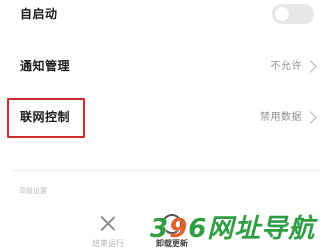 This screenshot has height=252, width=320. I want to click on watermark-text: 网址导航, so click(261, 229).